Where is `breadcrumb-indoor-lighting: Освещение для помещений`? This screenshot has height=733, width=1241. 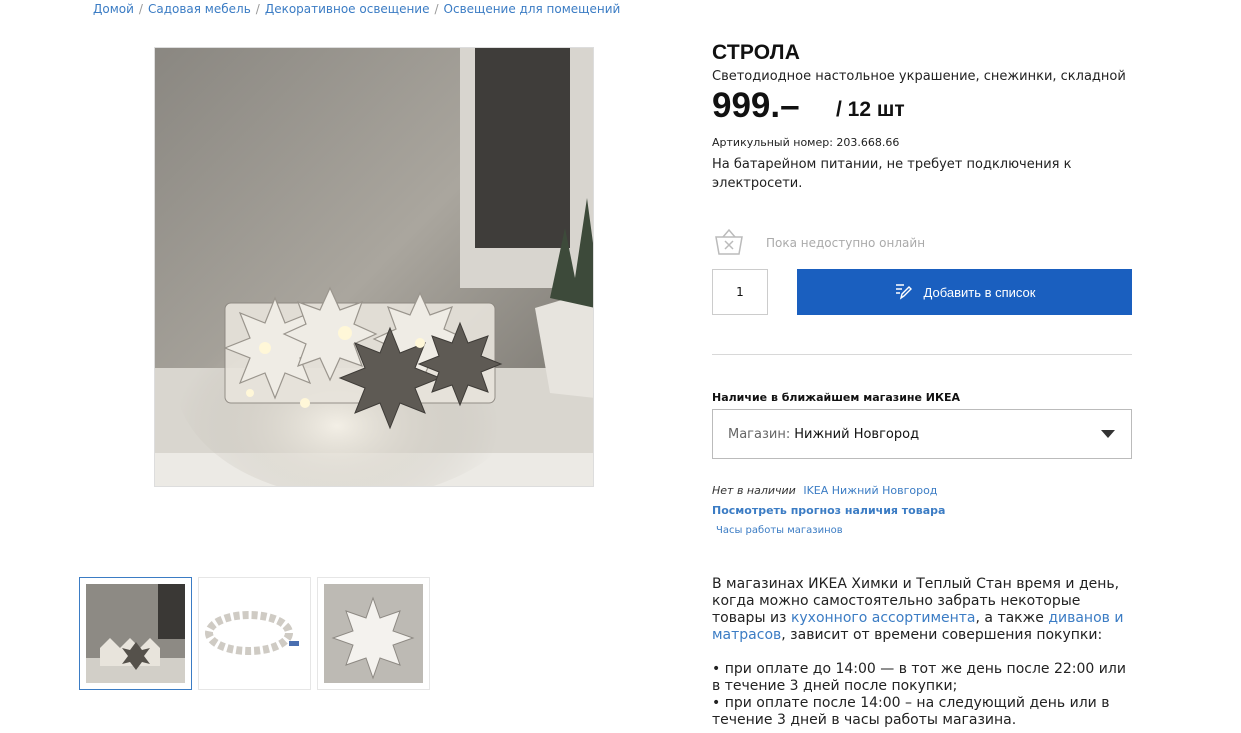 breadcrumb-indoor-lighting: Освещение для помещений is located at coordinates (532, 9).